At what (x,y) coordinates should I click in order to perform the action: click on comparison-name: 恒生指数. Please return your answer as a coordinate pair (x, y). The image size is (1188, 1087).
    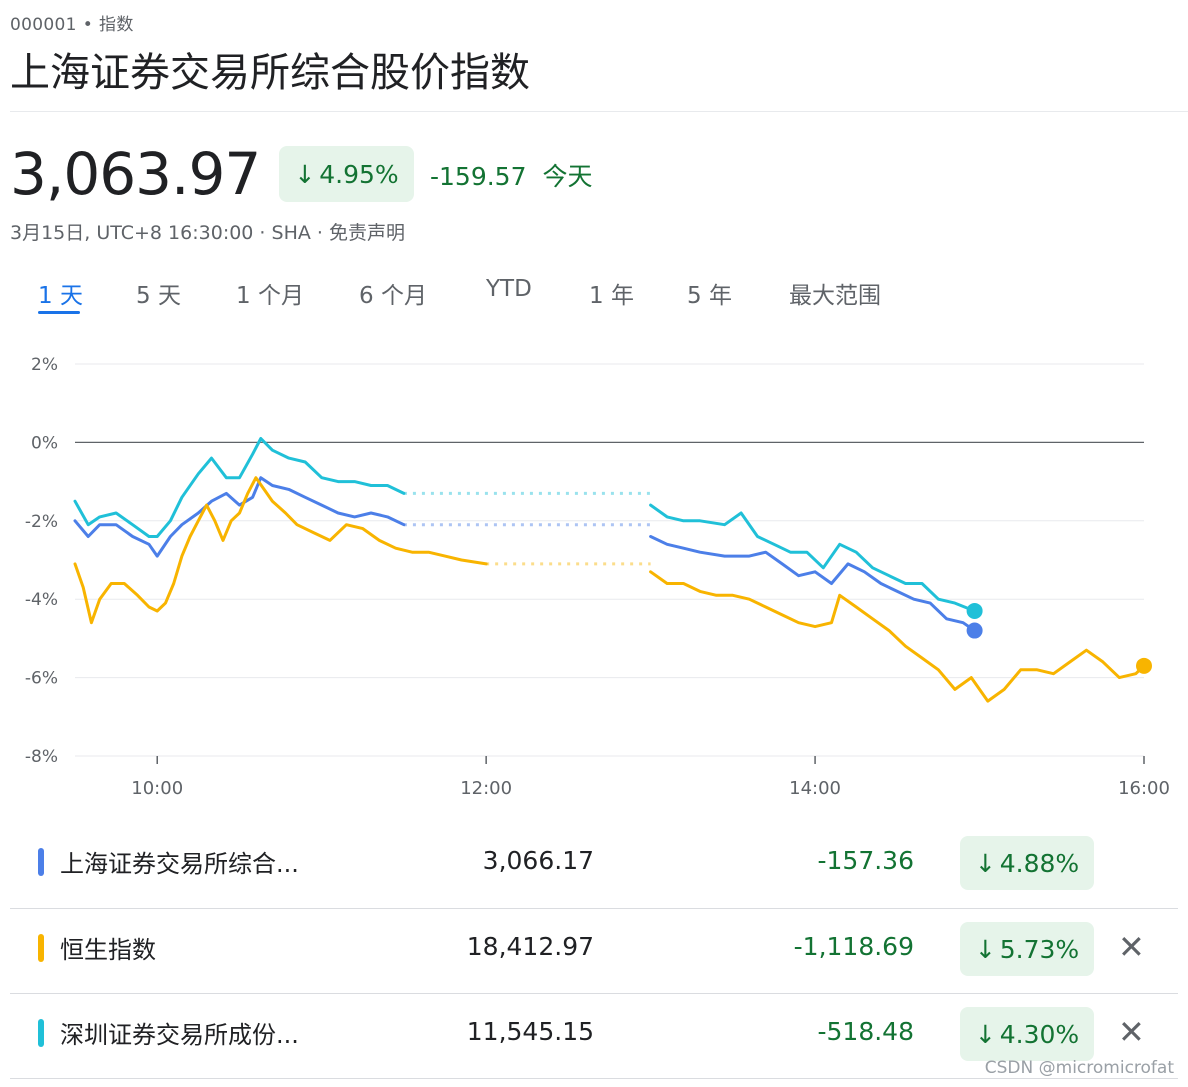
    Looking at the image, I should click on (108, 950).